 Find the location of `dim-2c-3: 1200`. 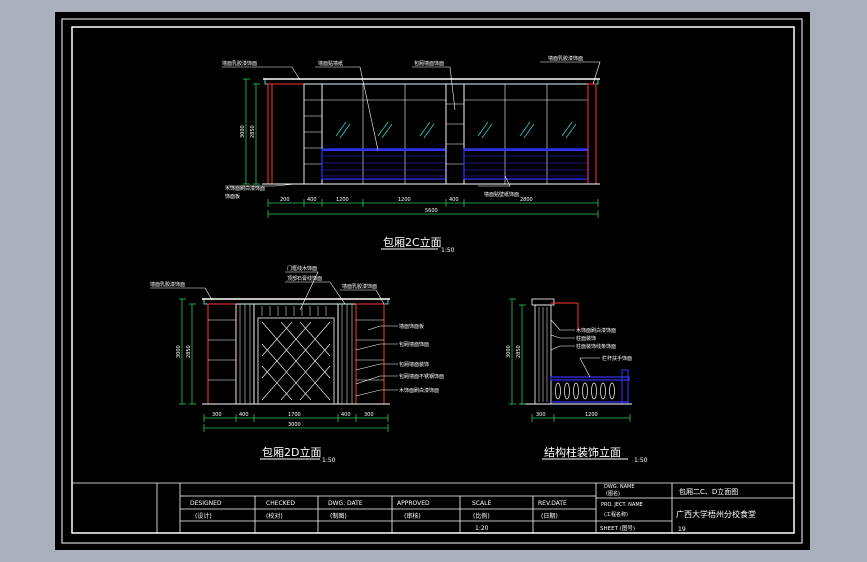

dim-2c-3: 1200 is located at coordinates (404, 200).